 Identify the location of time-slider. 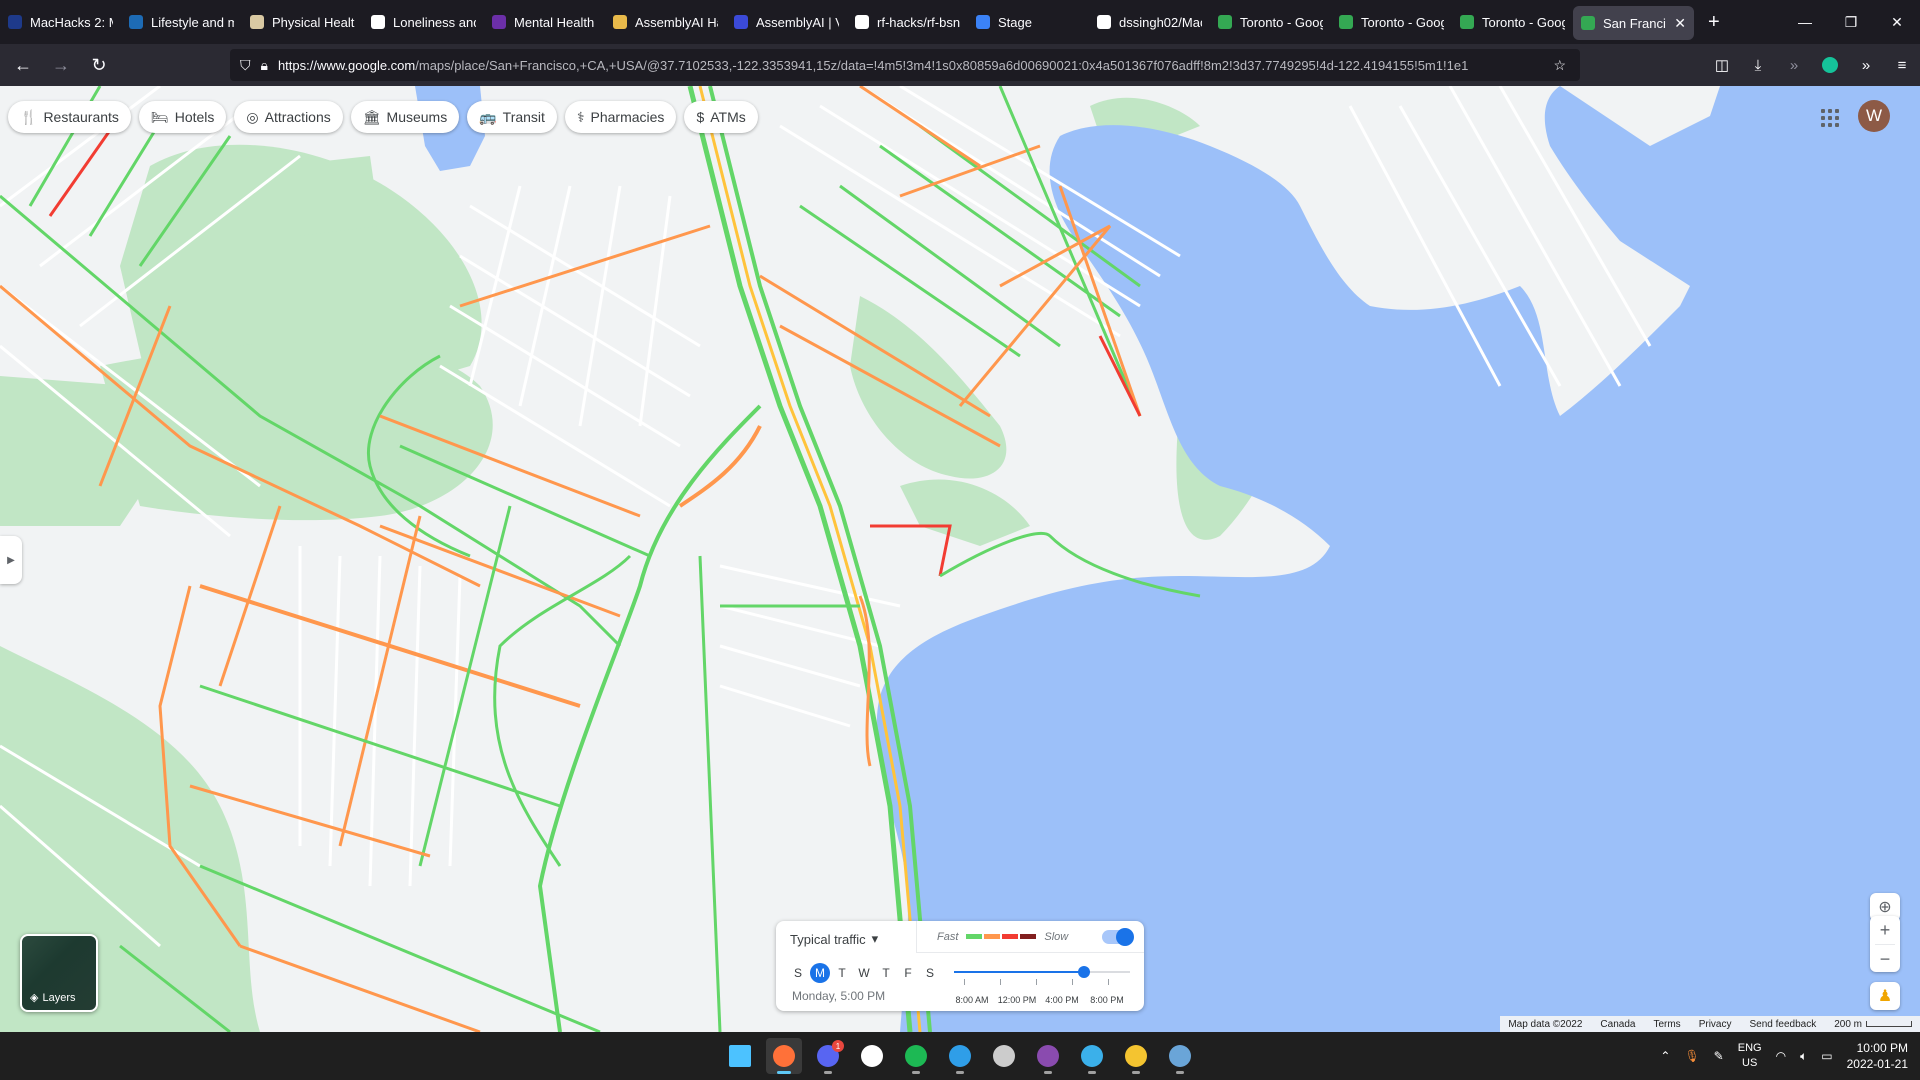
(1042, 972).